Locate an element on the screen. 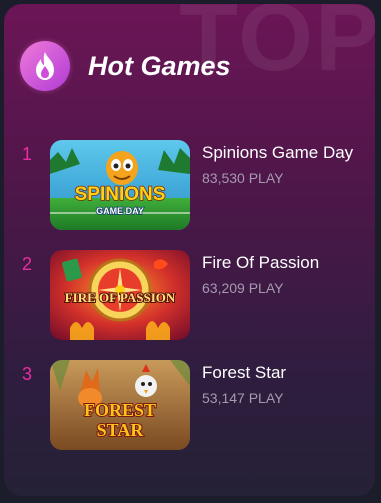  game-thumbnail-forest-star: FOREST STAR is located at coordinates (120, 405).